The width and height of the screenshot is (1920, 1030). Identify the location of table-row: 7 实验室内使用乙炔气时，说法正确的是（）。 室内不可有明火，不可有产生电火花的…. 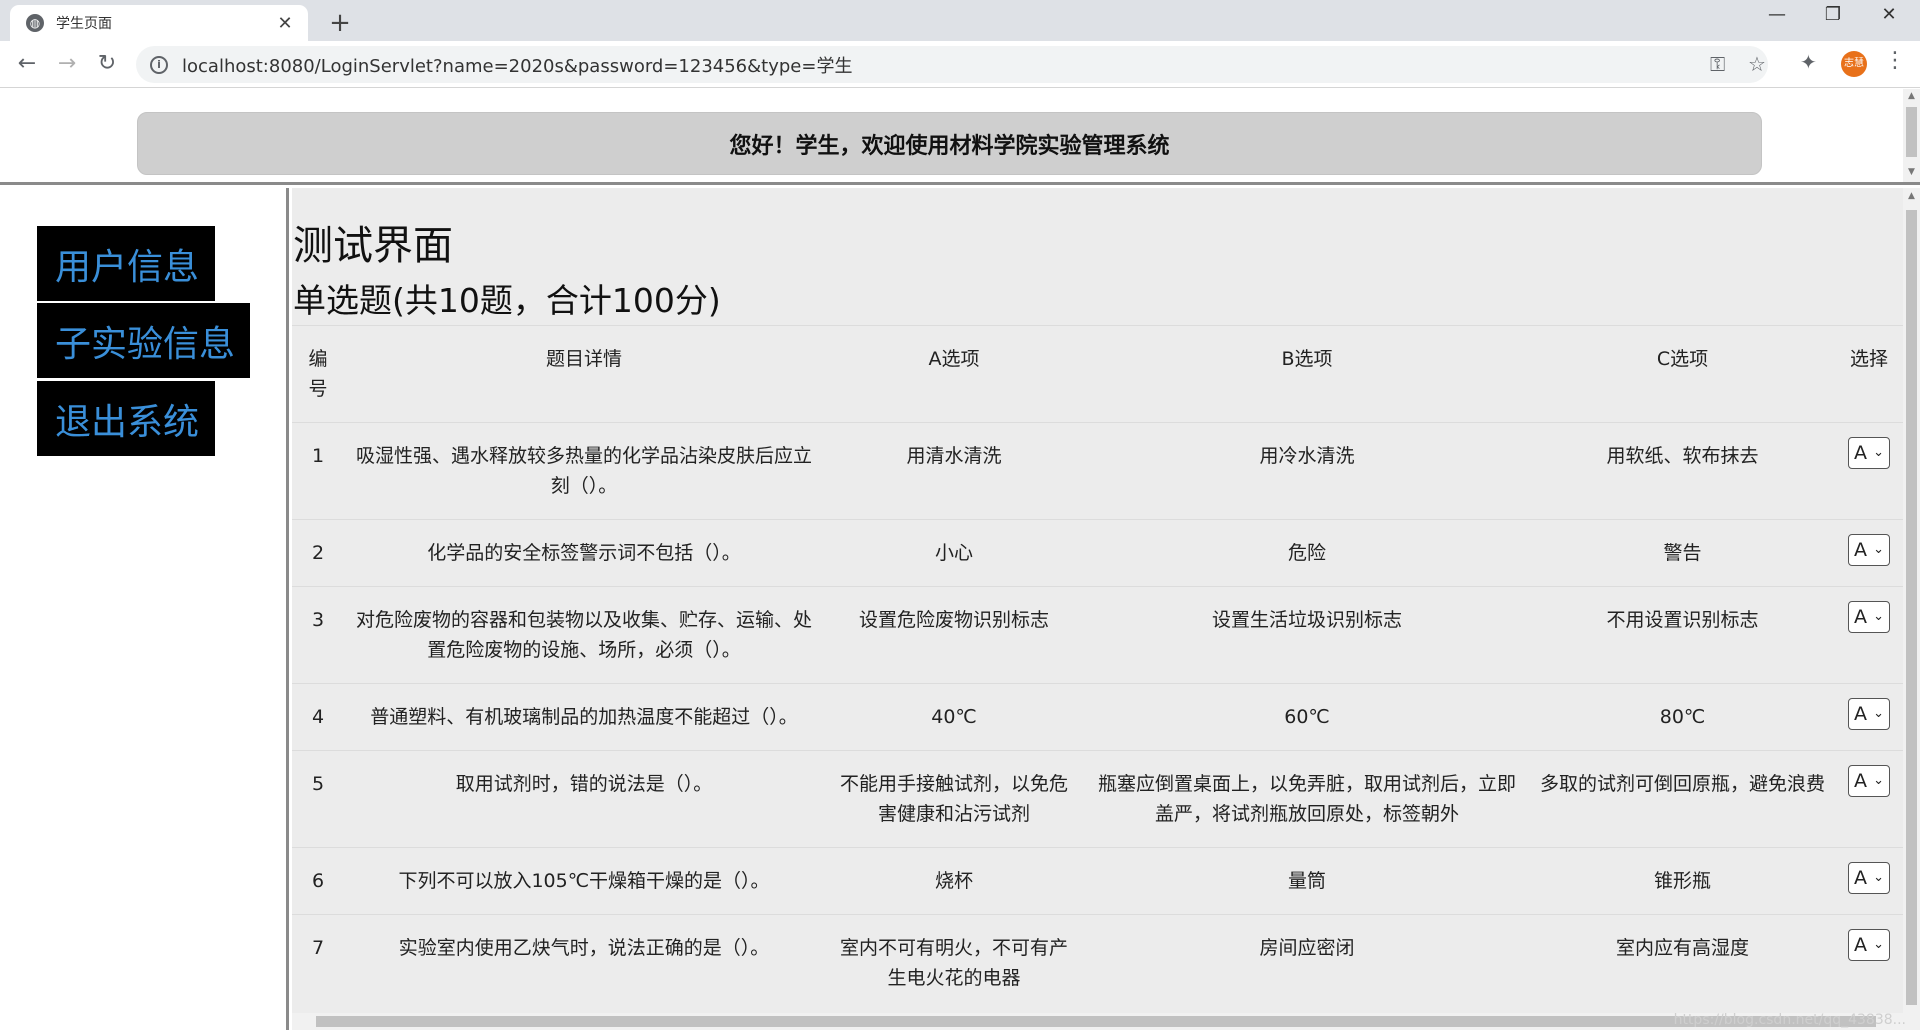
(1097, 962).